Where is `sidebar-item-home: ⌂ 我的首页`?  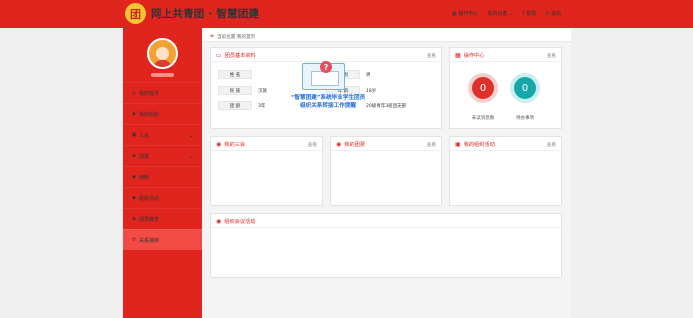
sidebar-item-home: ⌂ 我的首页 is located at coordinates (162, 92).